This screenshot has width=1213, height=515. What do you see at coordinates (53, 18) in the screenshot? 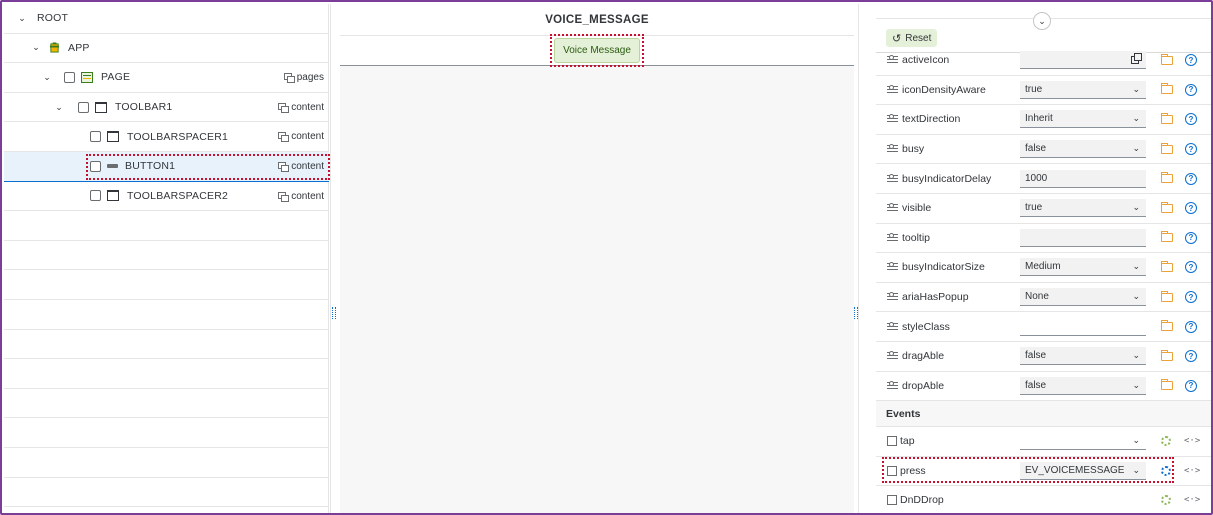
I see `tree-node-label: ROOT` at bounding box center [53, 18].